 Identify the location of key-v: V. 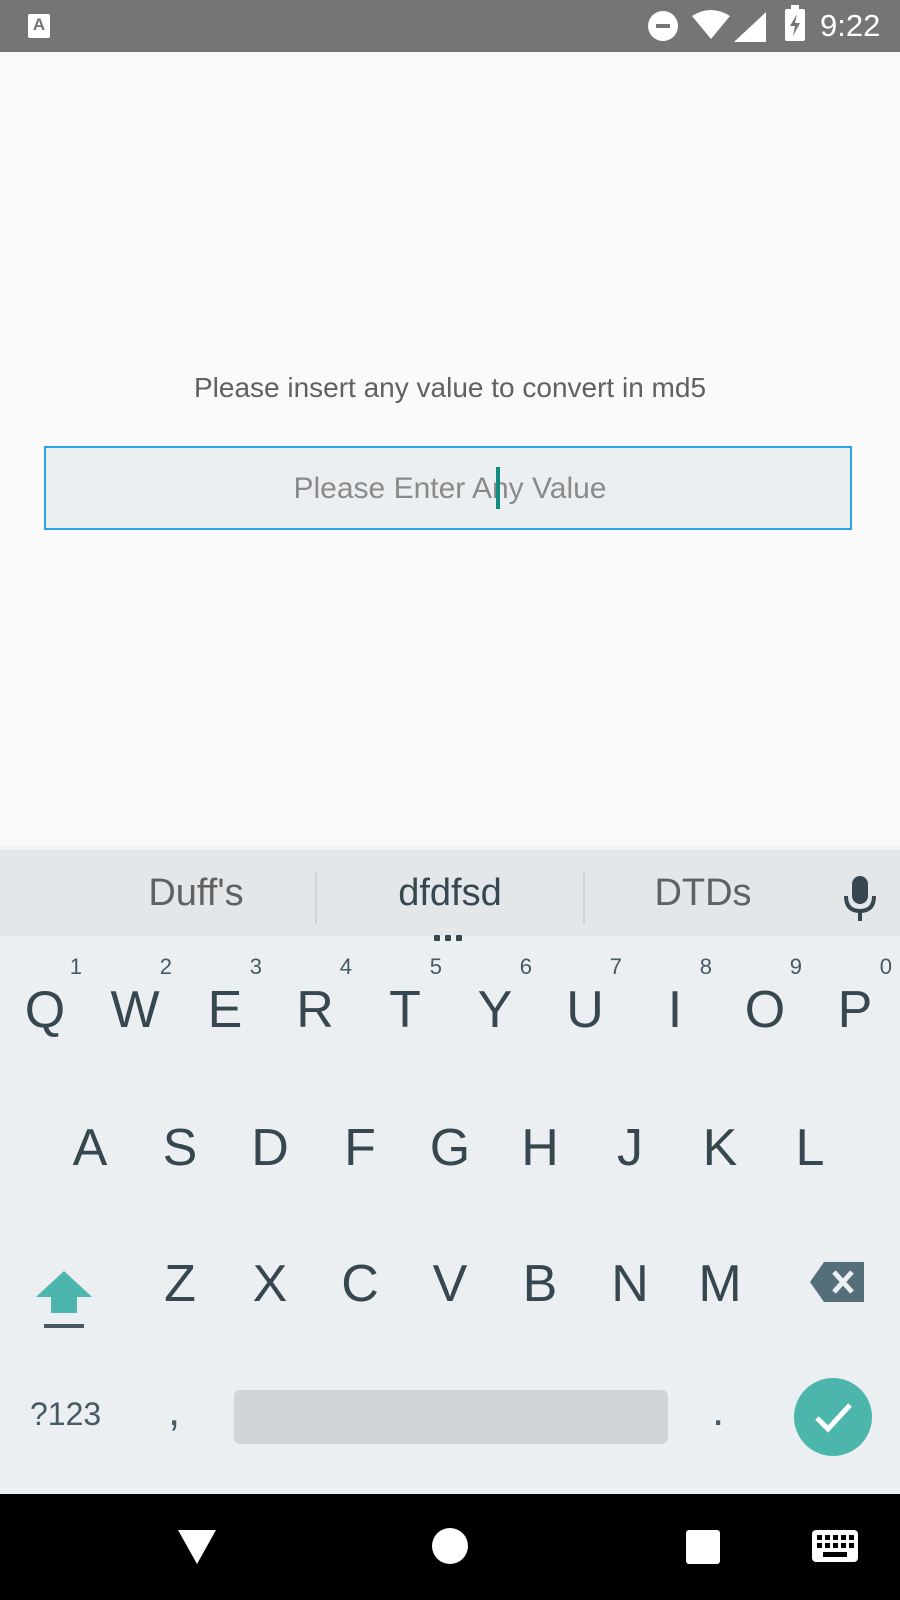
(450, 1281).